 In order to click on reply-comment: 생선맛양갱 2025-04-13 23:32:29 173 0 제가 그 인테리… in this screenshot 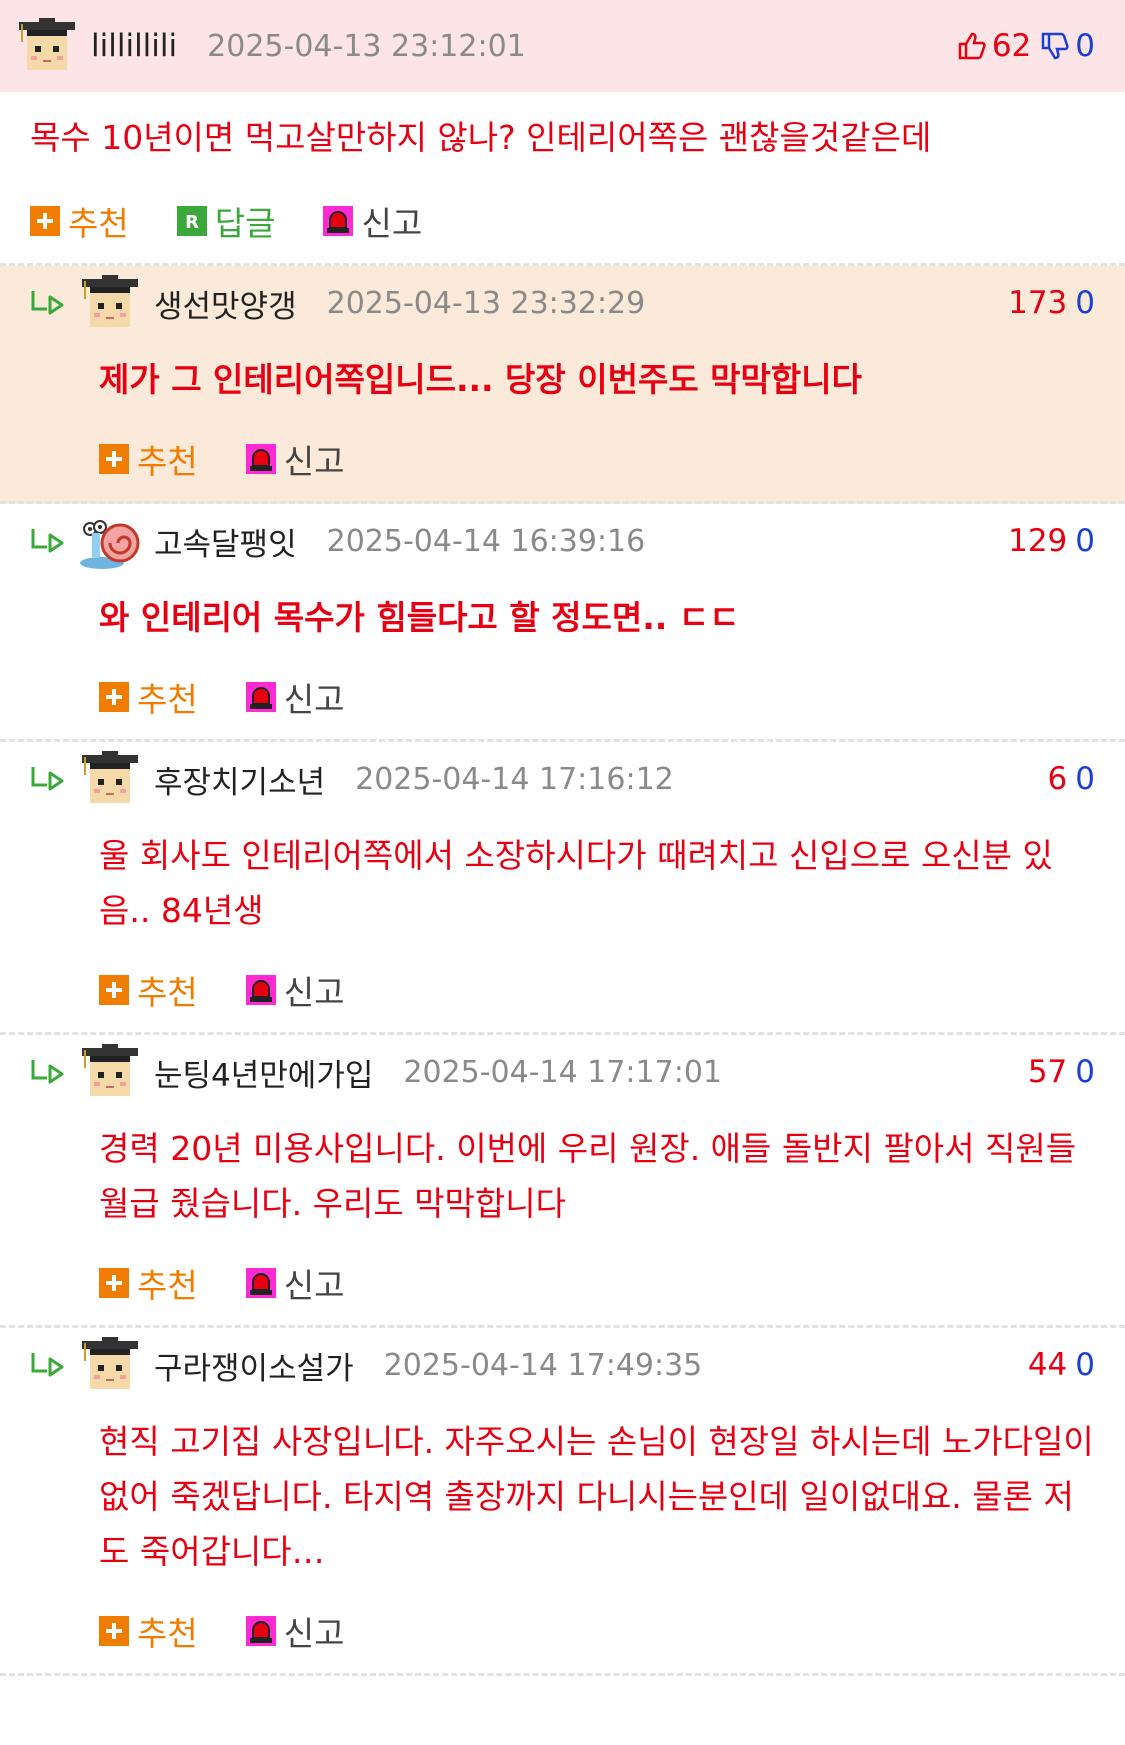, I will do `click(562, 385)`.